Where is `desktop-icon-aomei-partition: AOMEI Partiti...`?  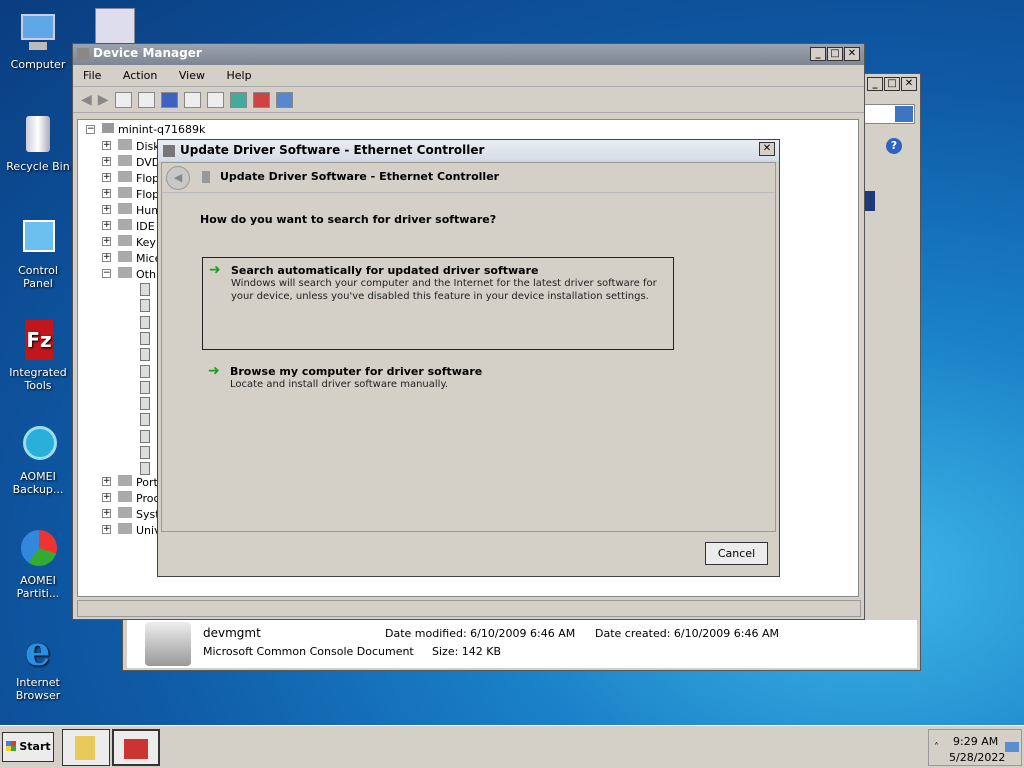
desktop-icon-aomei-partition: AOMEI Partiti... is located at coordinates (38, 563).